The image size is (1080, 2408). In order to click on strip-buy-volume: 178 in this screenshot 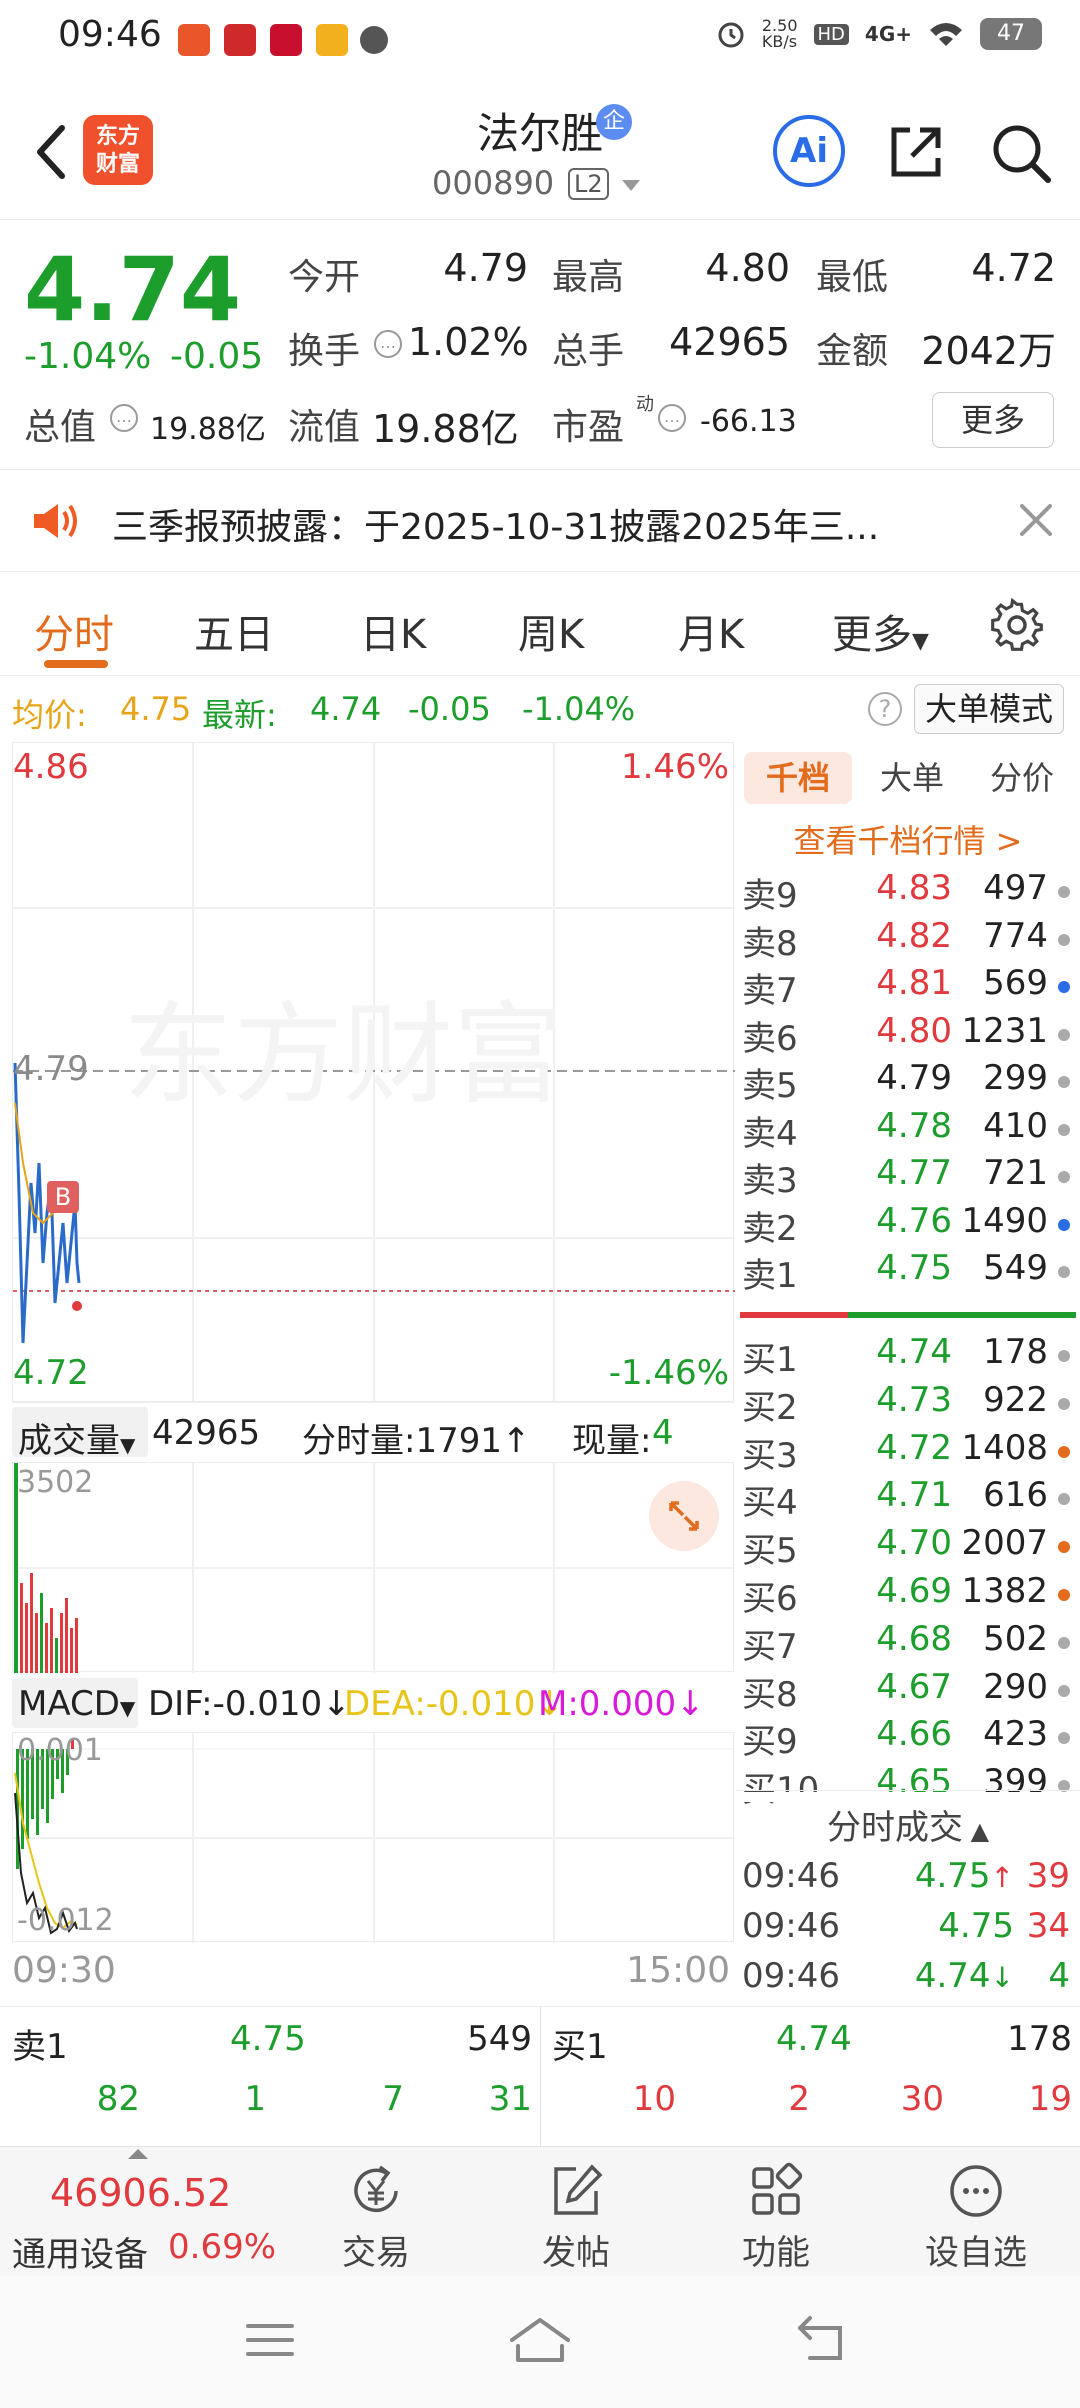, I will do `click(1039, 2039)`.